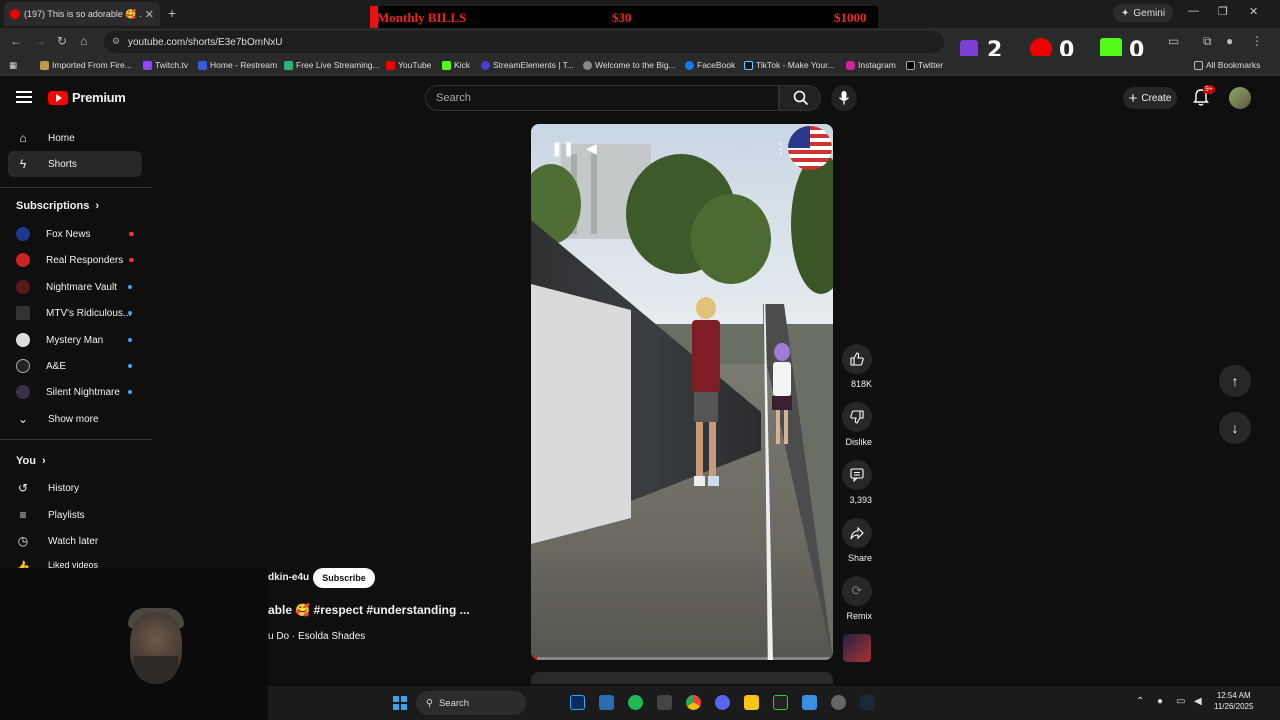 The height and width of the screenshot is (720, 1280). Describe the element at coordinates (1253, 11) in the screenshot. I see `close-window-icon: ✕` at that location.